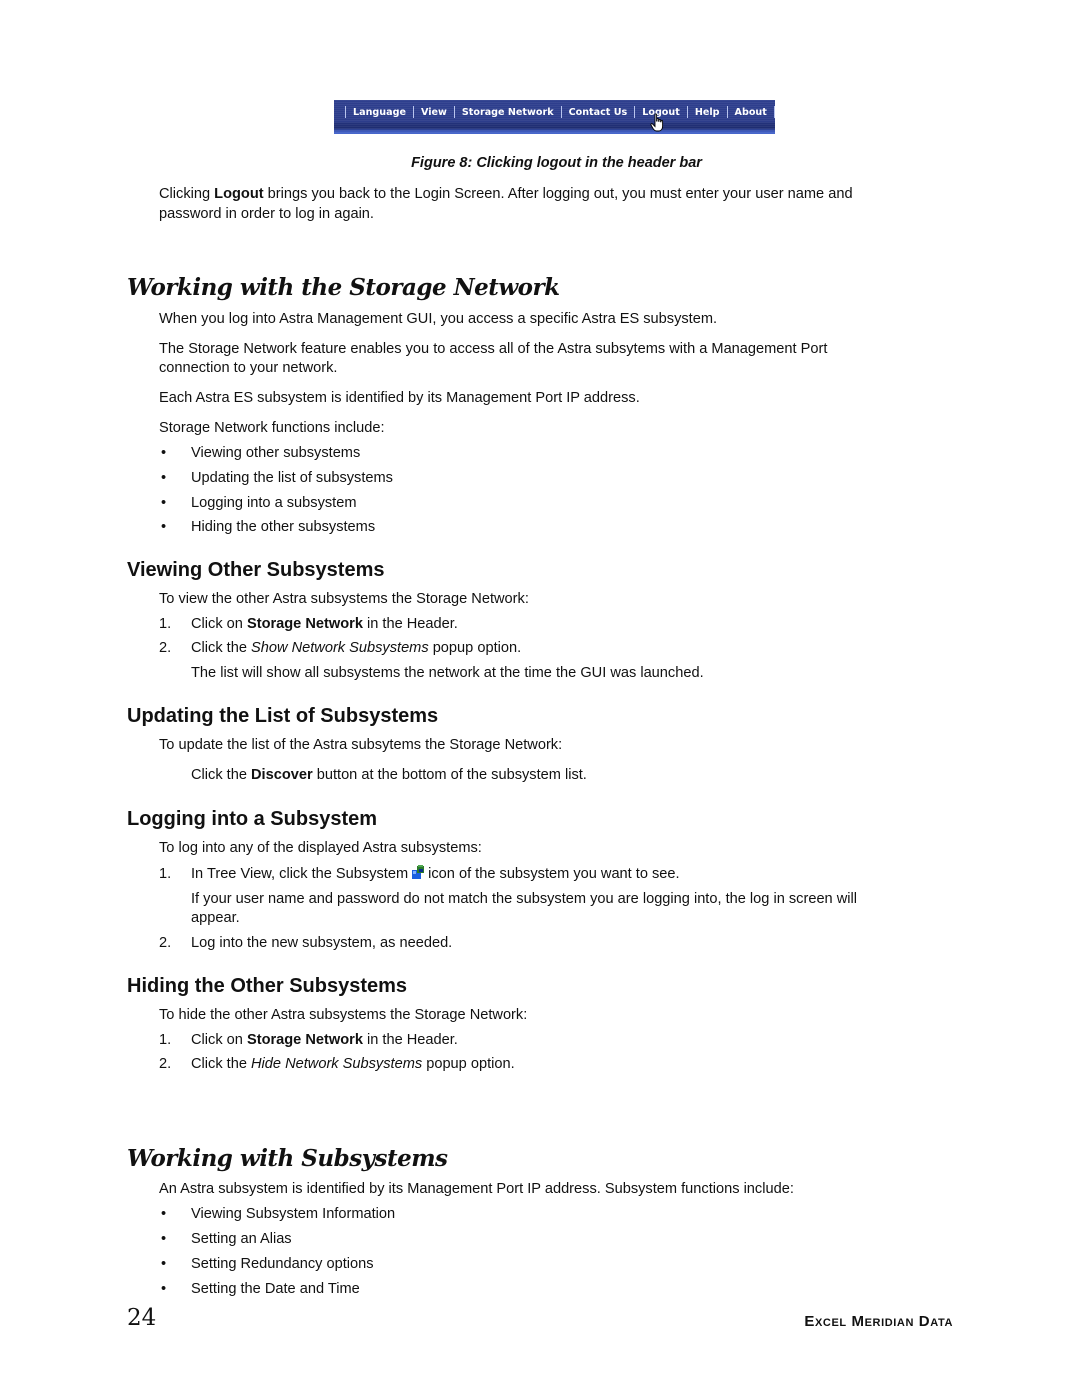  Describe the element at coordinates (187, 194) in the screenshot. I see `text: Clicking` at that location.